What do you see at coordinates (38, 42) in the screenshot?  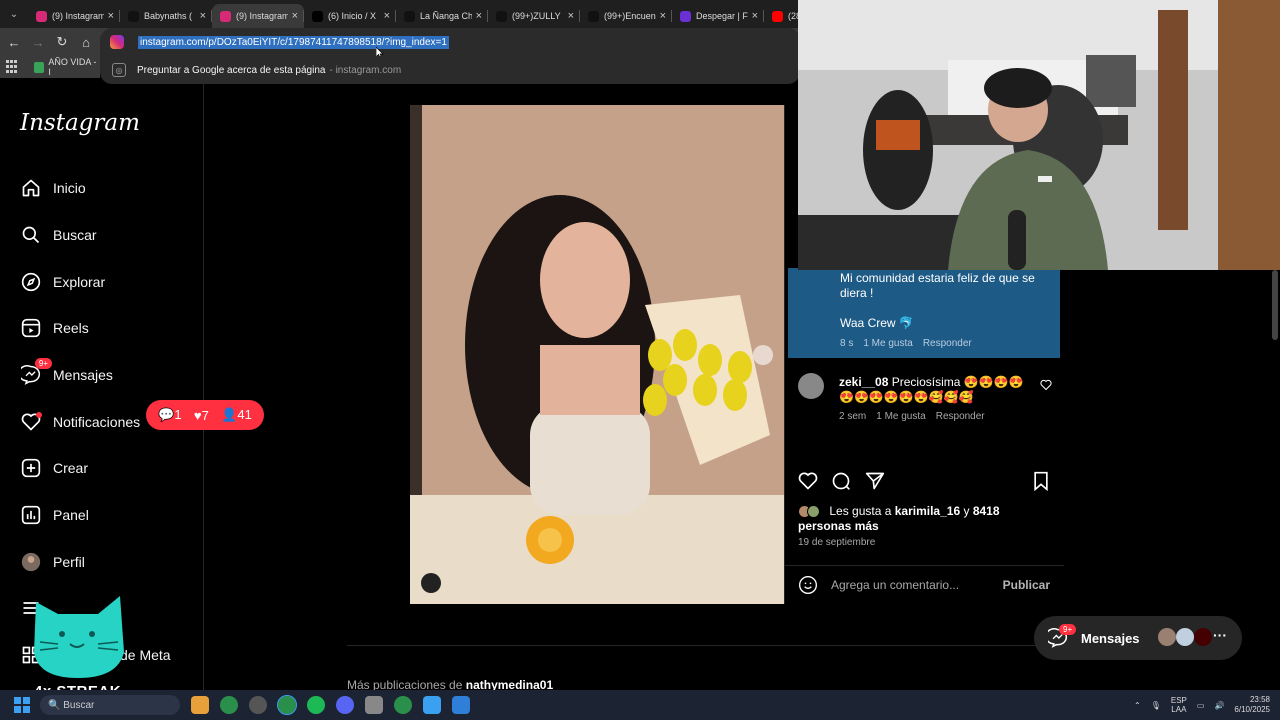 I see `forward-button: →` at bounding box center [38, 42].